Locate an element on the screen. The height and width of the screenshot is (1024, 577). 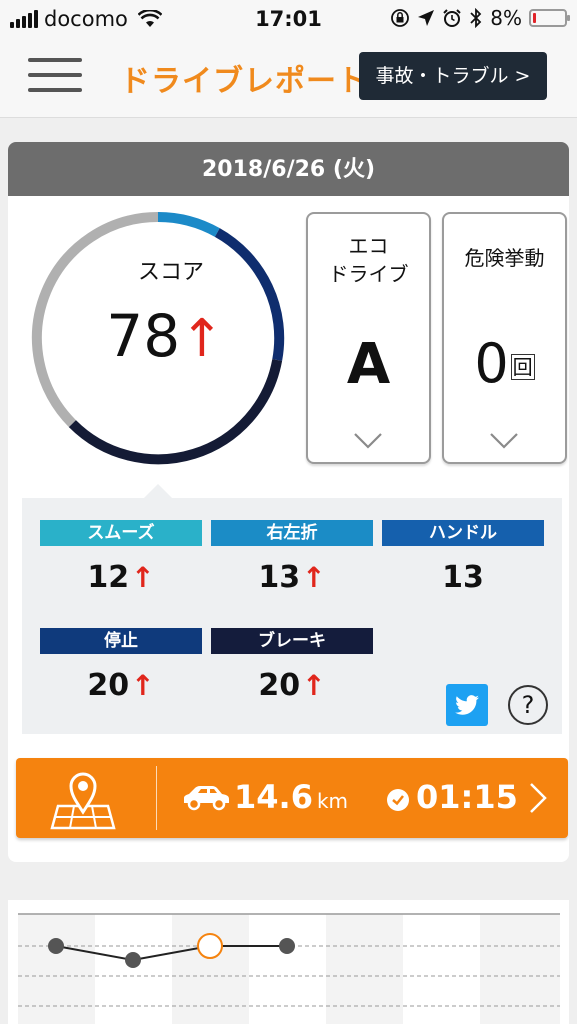
eco-drive-panel: エコ ドライブ A is located at coordinates (368, 338).